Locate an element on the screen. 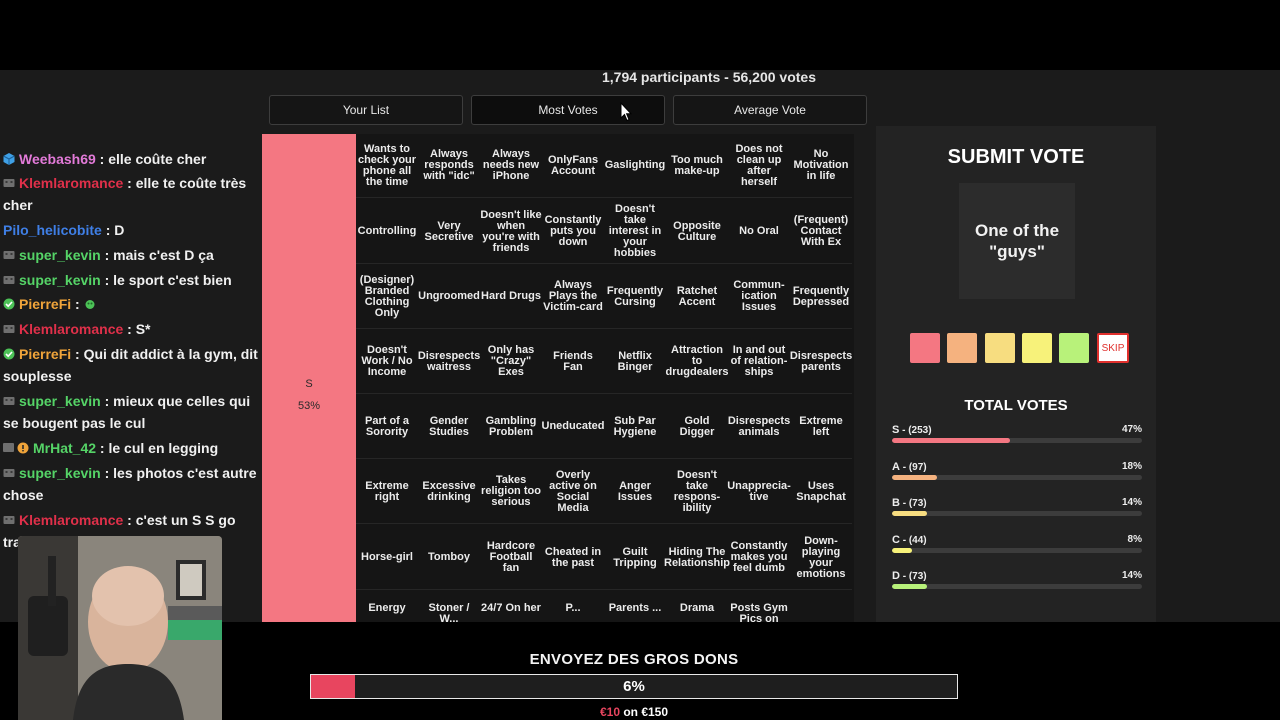 Image resolution: width=1280 pixels, height=720 pixels. donation-title: ENVOYEZ DES GROS DONS is located at coordinates (634, 659).